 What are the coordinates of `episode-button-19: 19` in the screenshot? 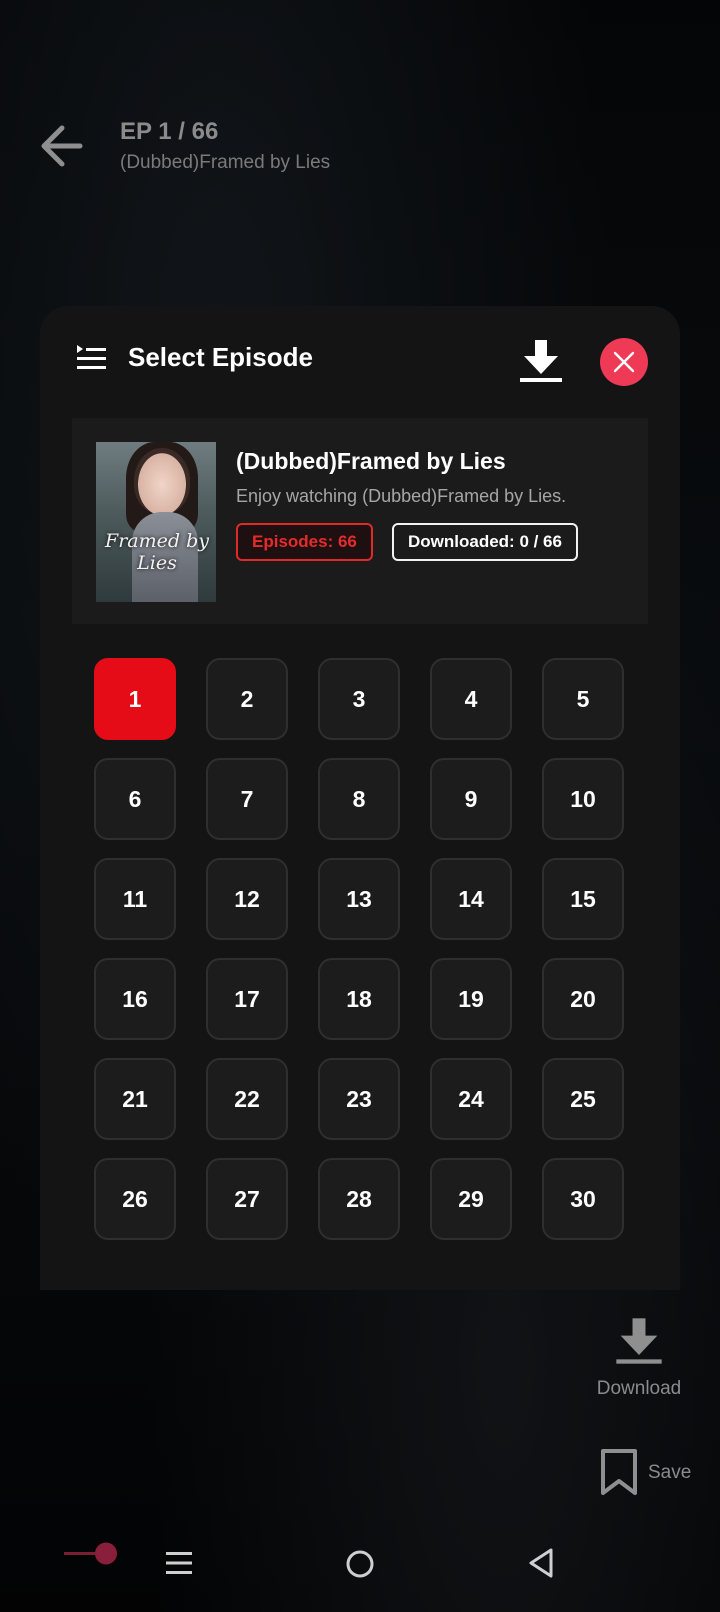 It's located at (471, 999).